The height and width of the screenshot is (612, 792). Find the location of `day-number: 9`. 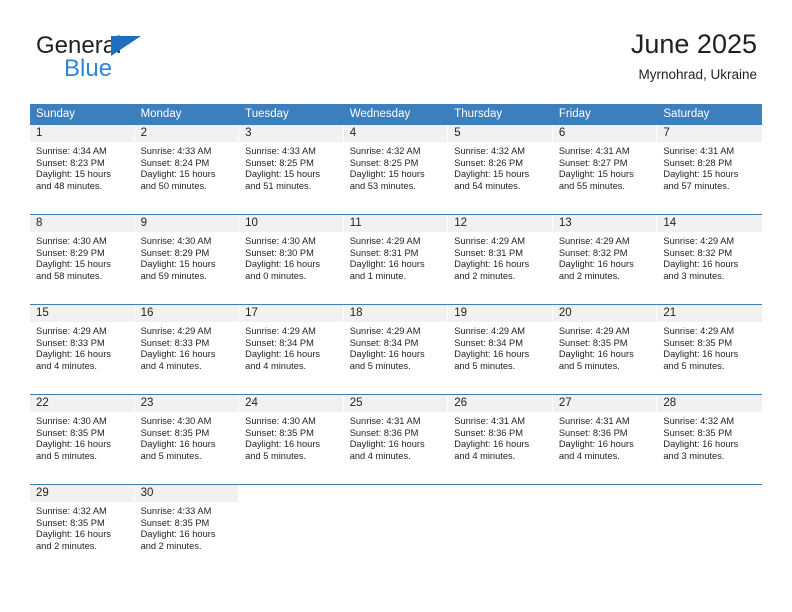

day-number: 9 is located at coordinates (186, 223).